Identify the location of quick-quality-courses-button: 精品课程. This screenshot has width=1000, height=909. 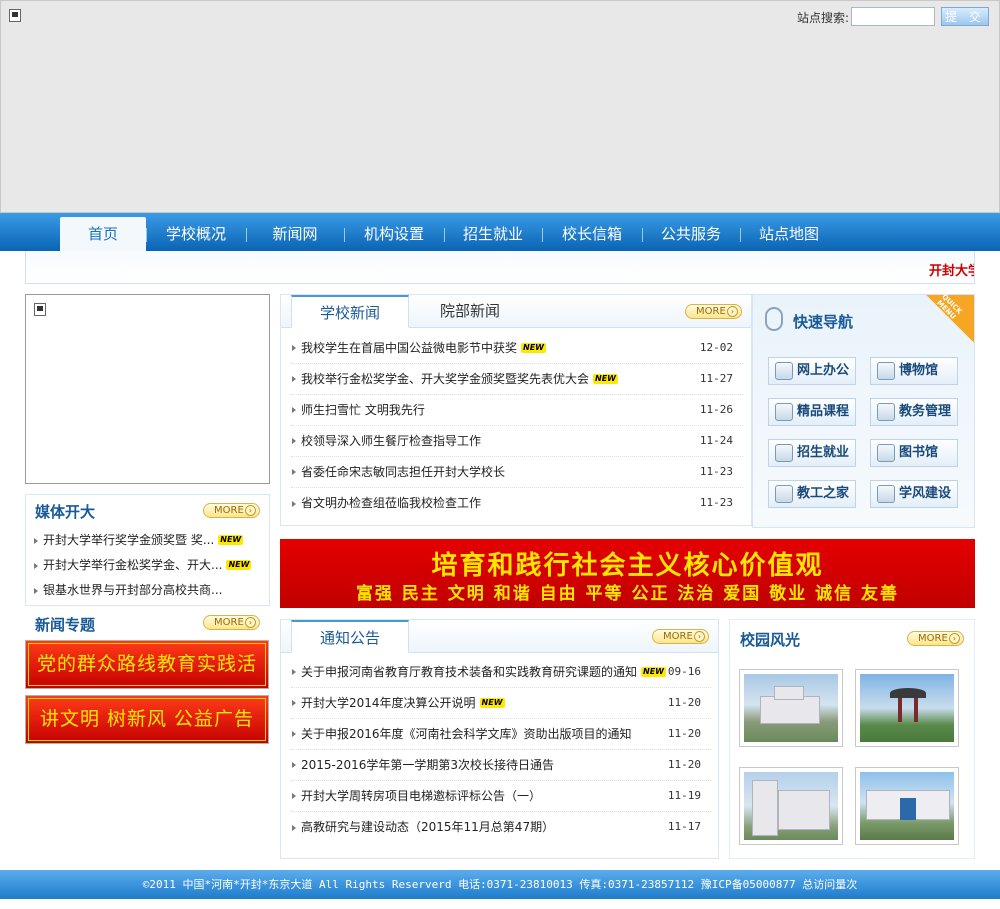
(812, 412).